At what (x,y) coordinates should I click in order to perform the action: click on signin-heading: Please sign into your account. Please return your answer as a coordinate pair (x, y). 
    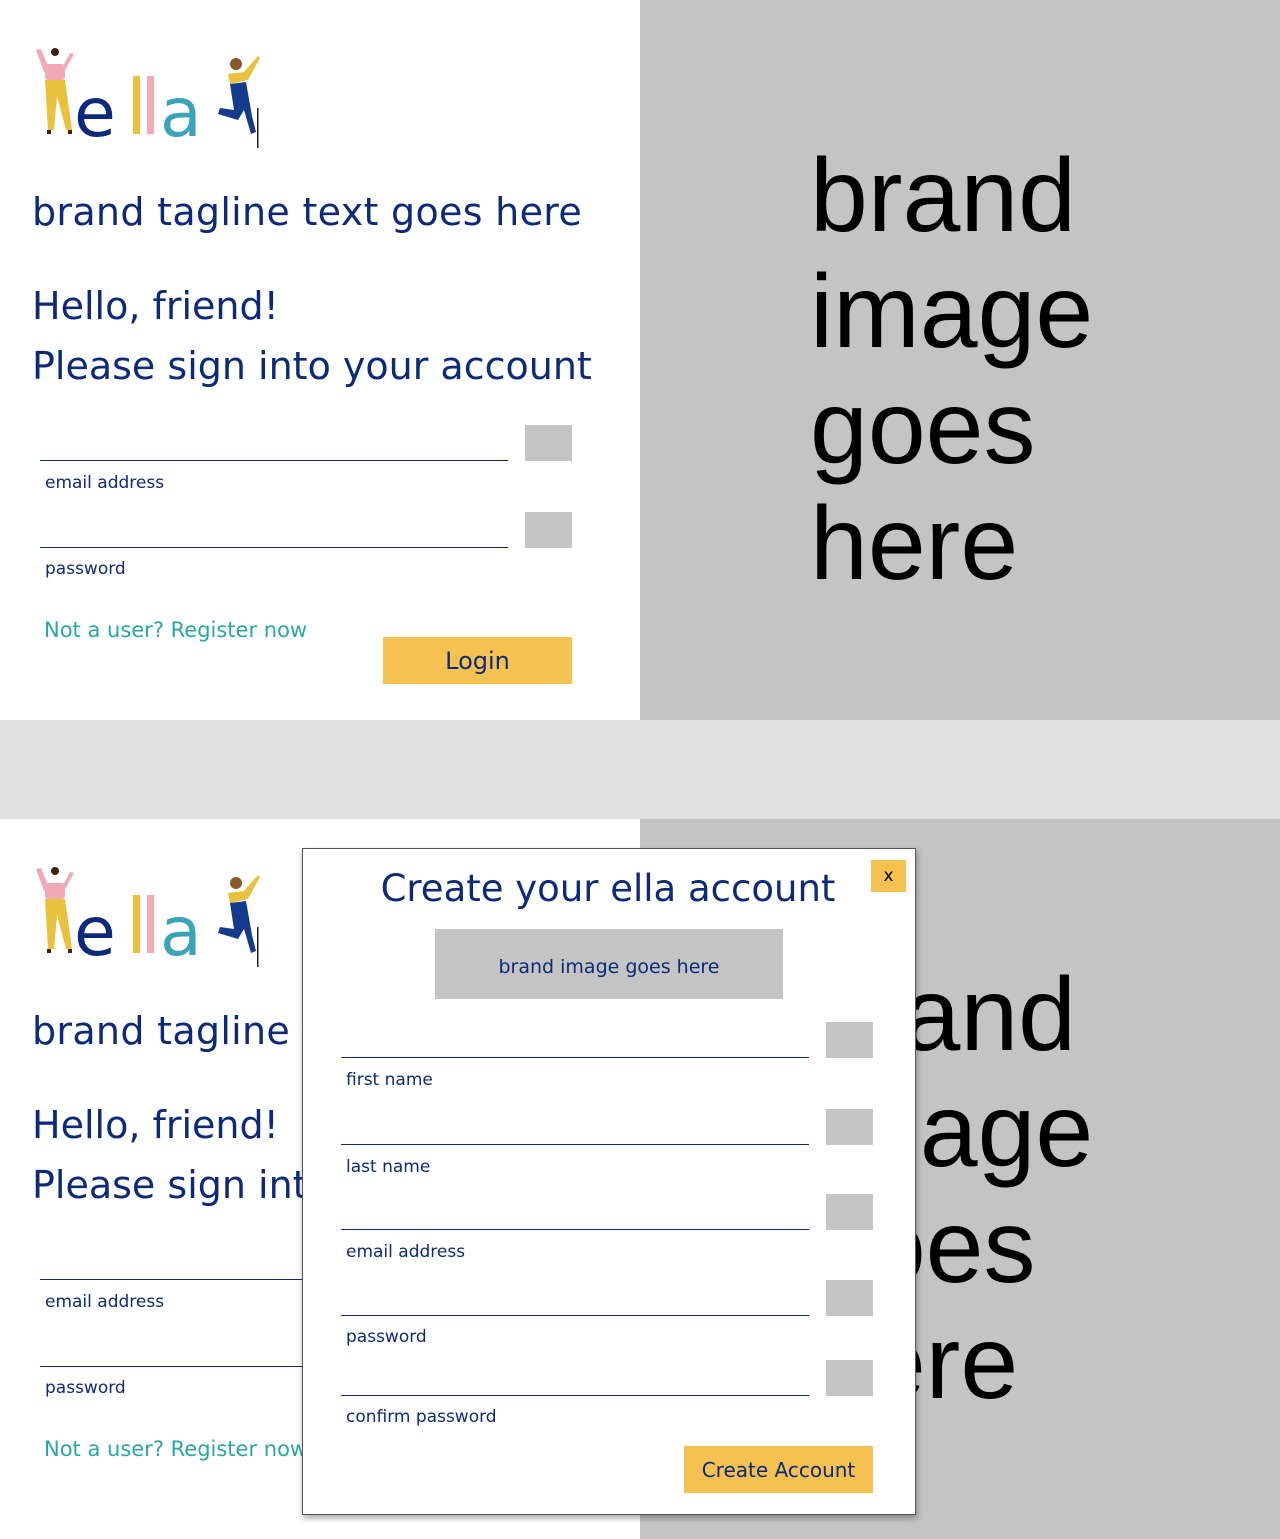
    Looking at the image, I should click on (312, 366).